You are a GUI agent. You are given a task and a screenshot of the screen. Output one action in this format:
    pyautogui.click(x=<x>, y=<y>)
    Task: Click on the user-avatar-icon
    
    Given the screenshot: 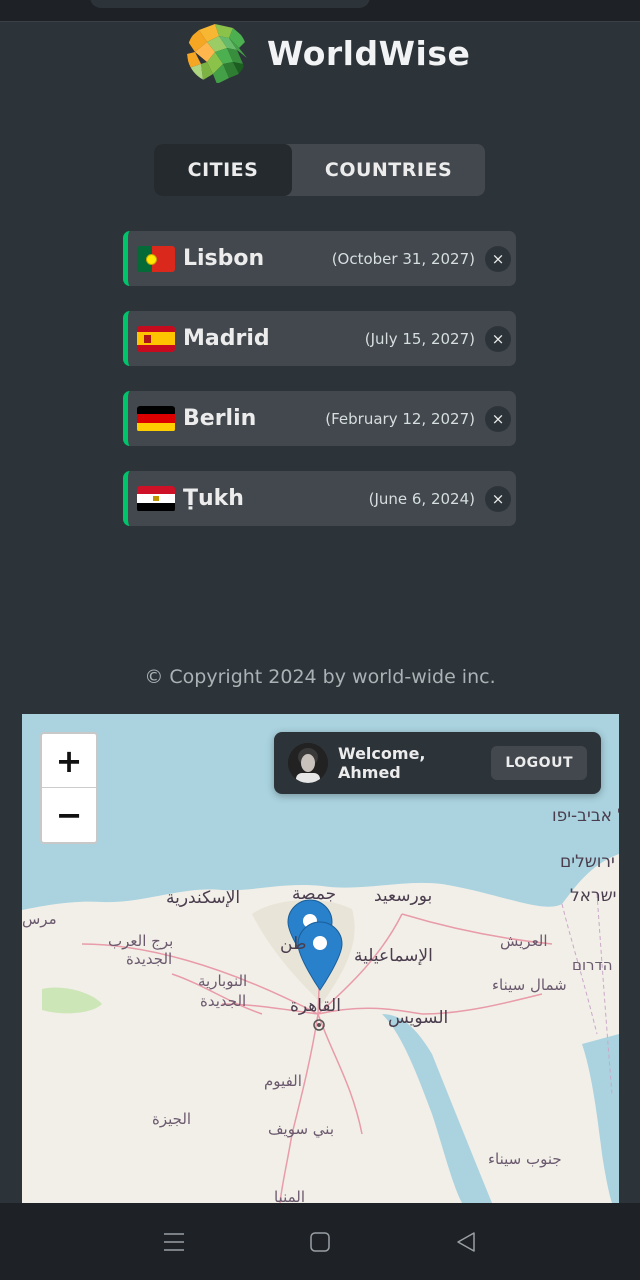 What is the action you would take?
    pyautogui.click(x=308, y=763)
    